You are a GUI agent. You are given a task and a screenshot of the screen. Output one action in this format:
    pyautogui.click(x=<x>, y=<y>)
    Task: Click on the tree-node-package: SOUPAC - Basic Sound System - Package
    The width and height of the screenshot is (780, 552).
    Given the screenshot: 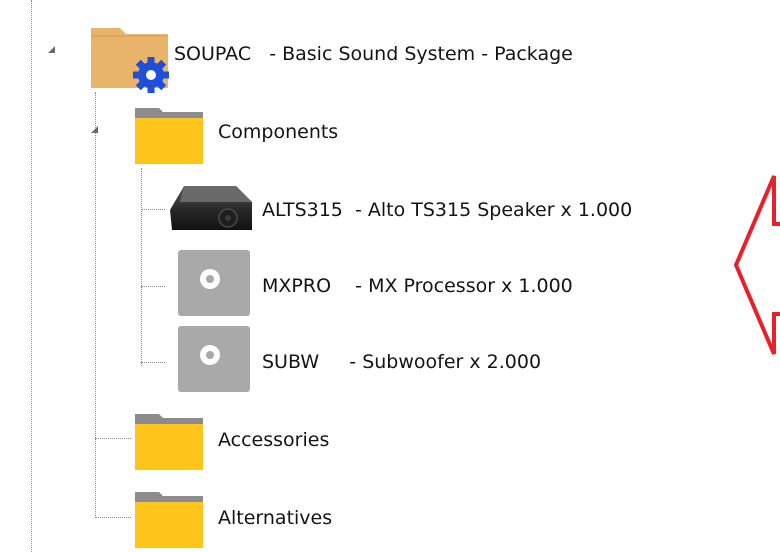 What is the action you would take?
    pyautogui.click(x=366, y=56)
    